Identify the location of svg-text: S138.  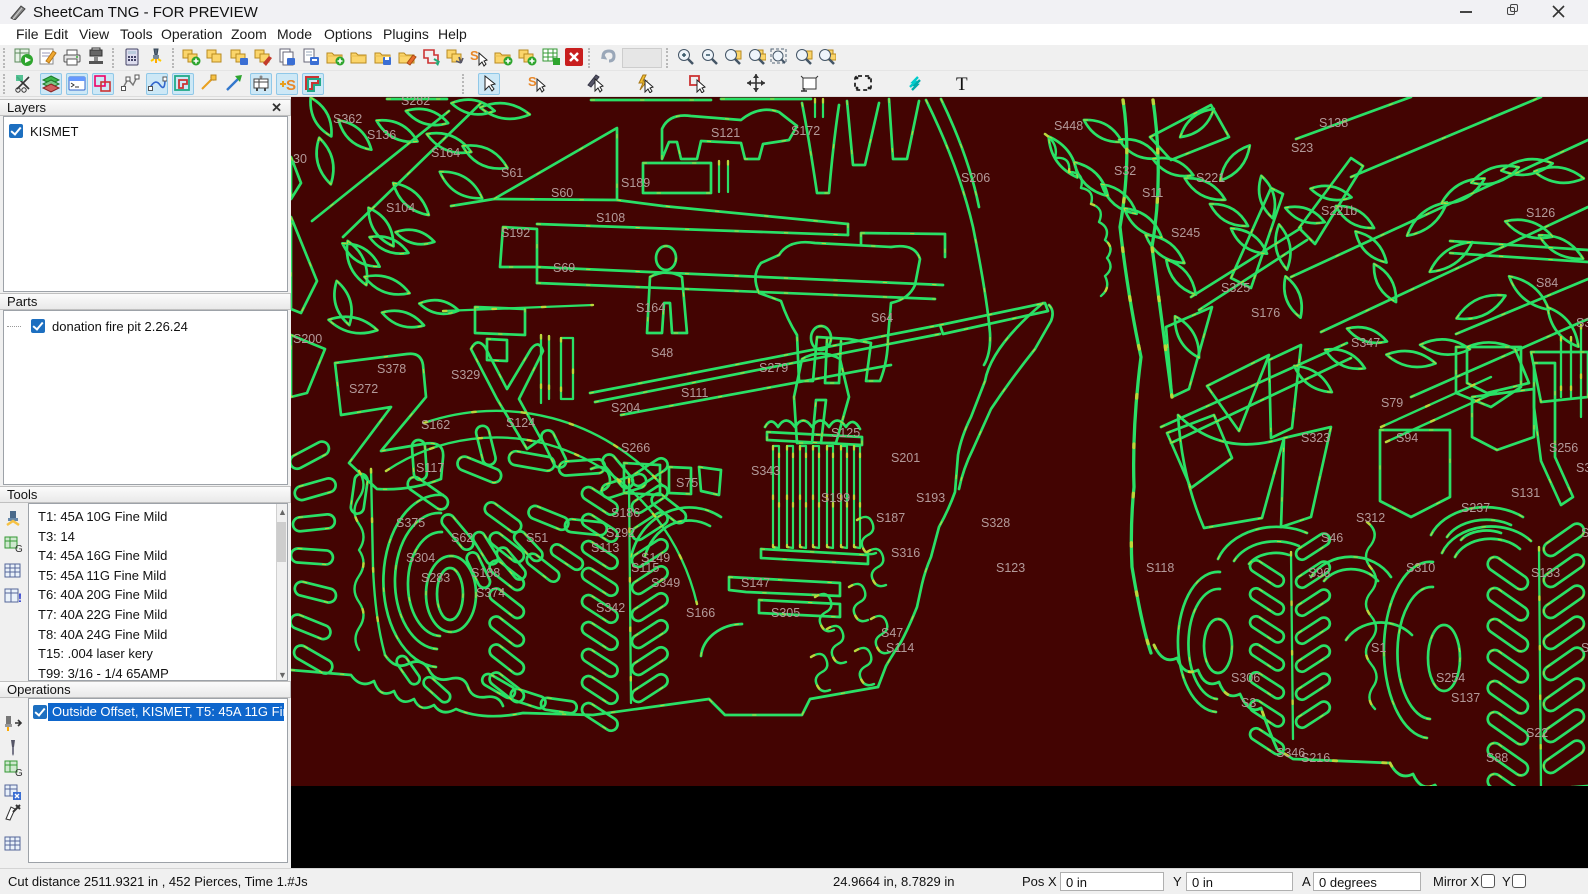
(1333, 123).